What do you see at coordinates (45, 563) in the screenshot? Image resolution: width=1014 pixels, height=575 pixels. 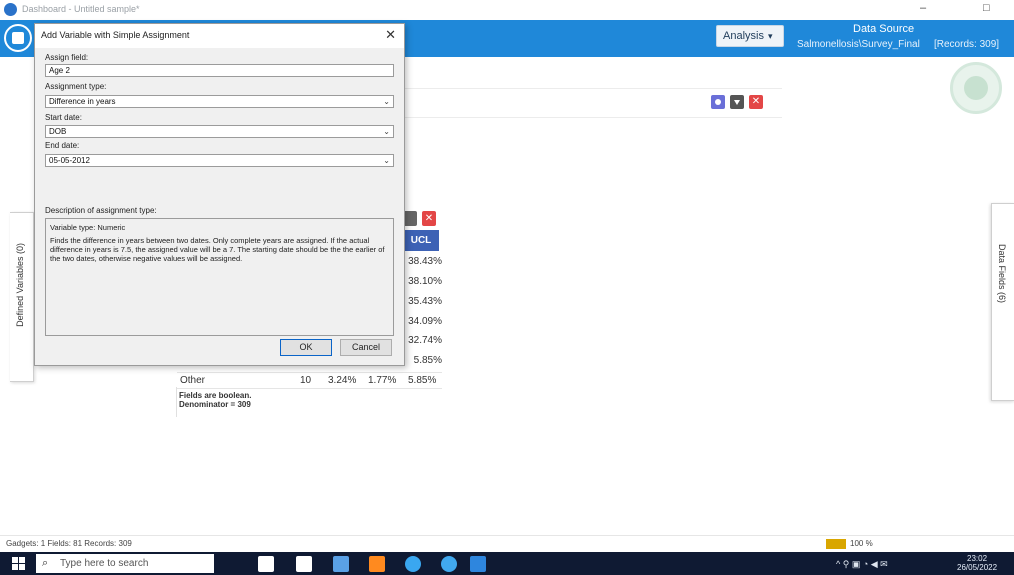 I see `search-icon: ⌕` at bounding box center [45, 563].